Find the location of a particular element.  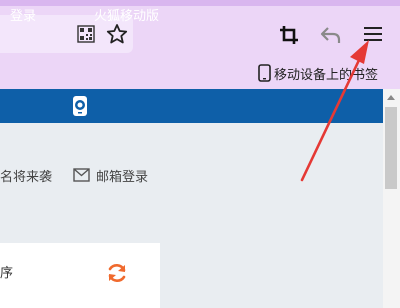

site-nav-bar is located at coordinates (191, 106).